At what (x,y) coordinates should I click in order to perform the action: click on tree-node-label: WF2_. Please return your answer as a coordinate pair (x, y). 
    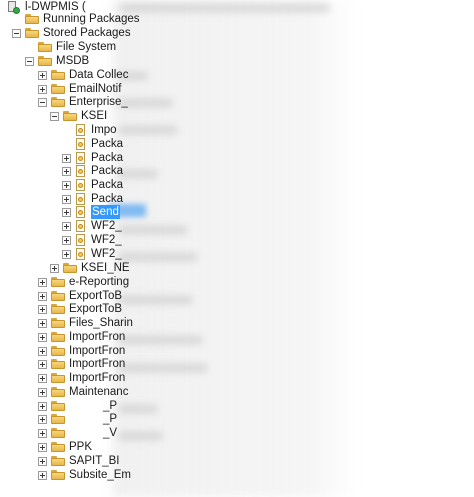
    Looking at the image, I should click on (106, 240).